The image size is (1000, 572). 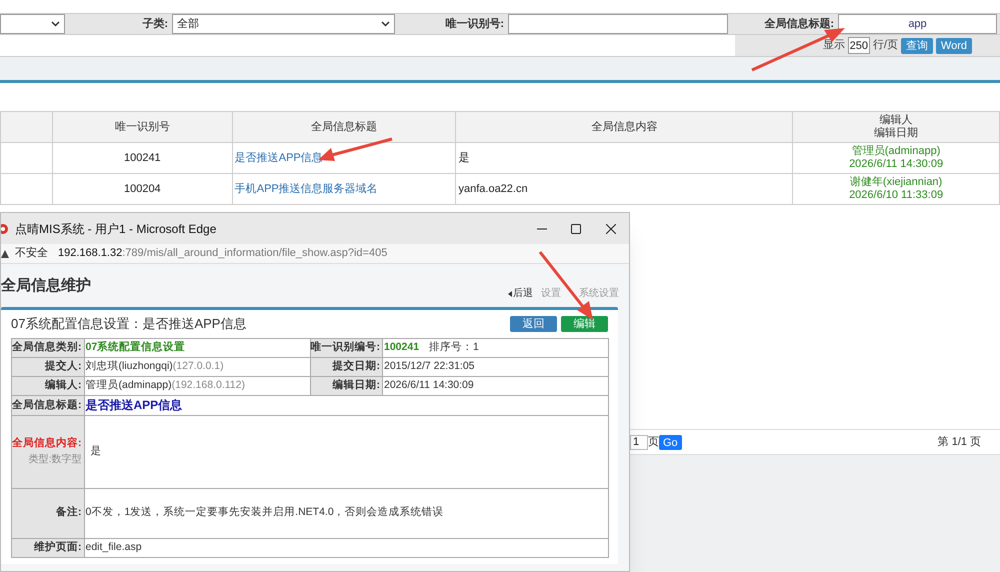 I want to click on column-header: 全局信息内容, so click(x=624, y=127).